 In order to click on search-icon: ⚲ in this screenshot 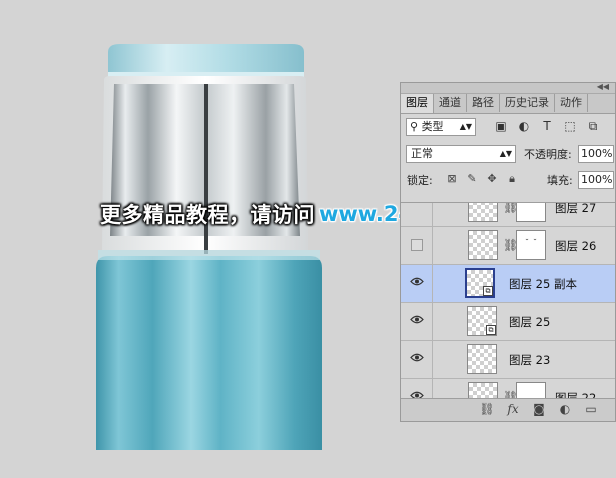, I will do `click(414, 126)`.